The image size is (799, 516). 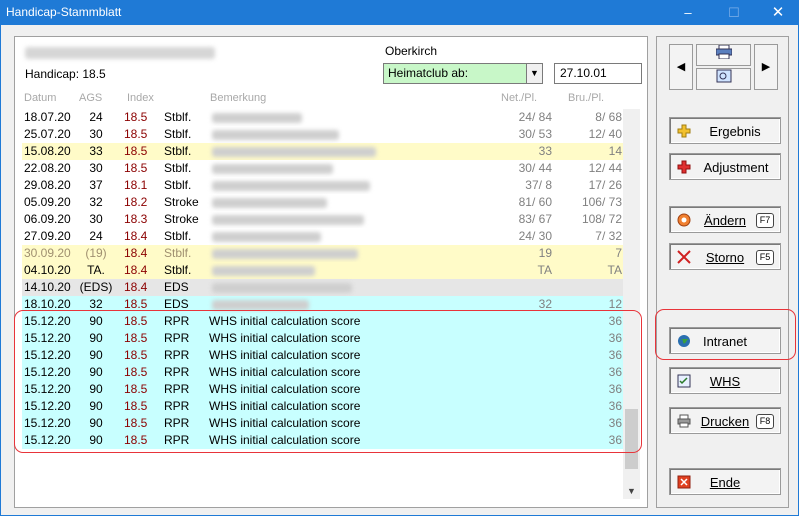 I want to click on table-row: 25.07.20 30 18.5 Stblf. 30/ 53 12/ 40, so click(x=322, y=134).